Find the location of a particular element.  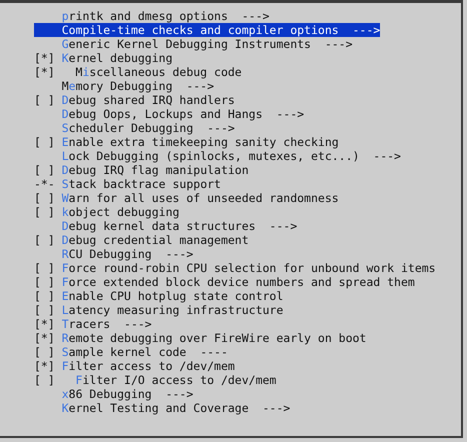

menu-item: [ ] Enable CPU hotplug state control is located at coordinates (159, 296).